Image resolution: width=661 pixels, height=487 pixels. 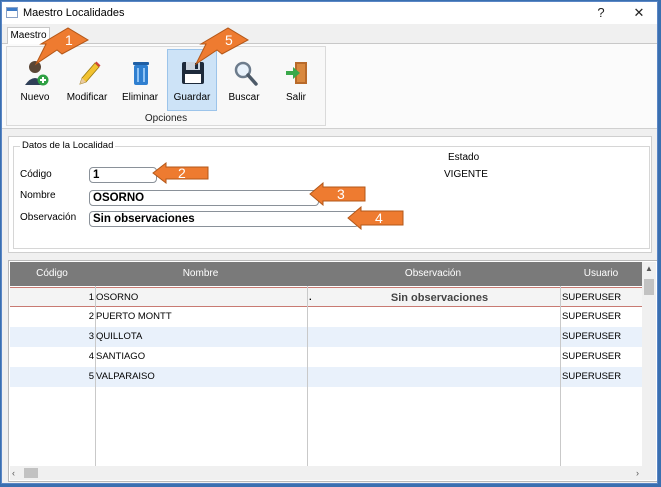 What do you see at coordinates (326, 297) in the screenshot?
I see `table-row: 1 OSORNO . Sin observaciones SUPERUSER` at bounding box center [326, 297].